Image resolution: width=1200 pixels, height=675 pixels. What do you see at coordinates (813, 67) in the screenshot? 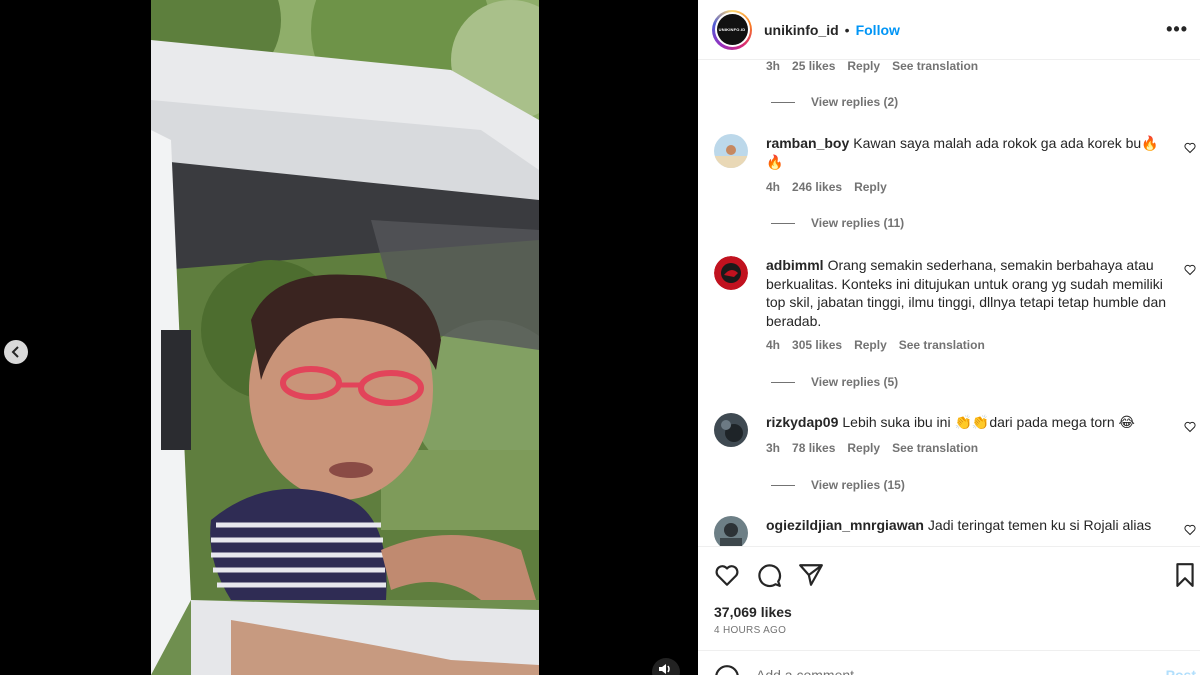
I see `comment-likes: 25 likes` at bounding box center [813, 67].